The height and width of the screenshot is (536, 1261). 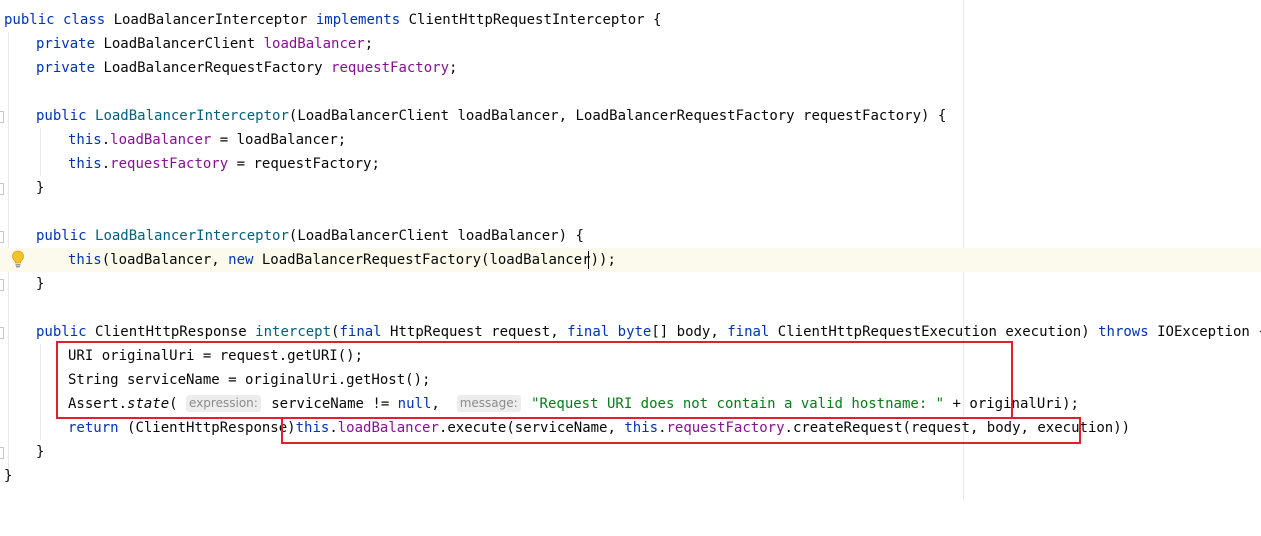 What do you see at coordinates (588, 260) in the screenshot?
I see `text-caret` at bounding box center [588, 260].